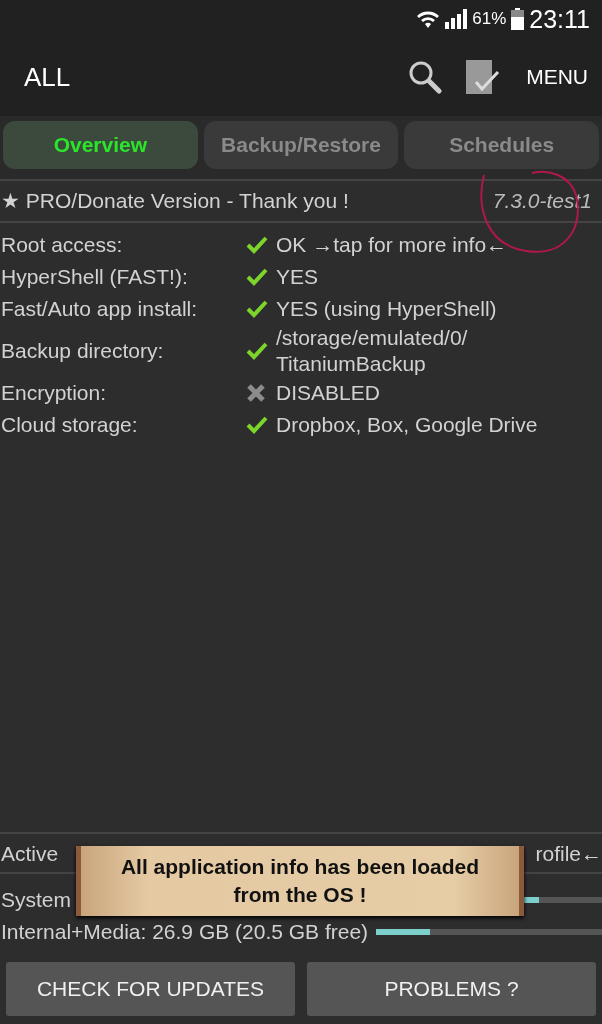  I want to click on info-value: YES (using HyperShell), so click(386, 309).